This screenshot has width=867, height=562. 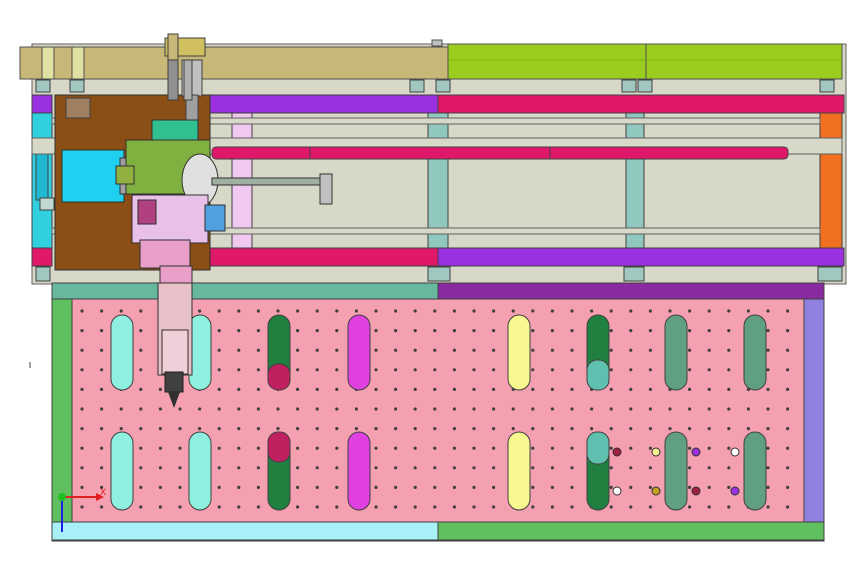 I want to click on axis-x-label: X, so click(x=103, y=493).